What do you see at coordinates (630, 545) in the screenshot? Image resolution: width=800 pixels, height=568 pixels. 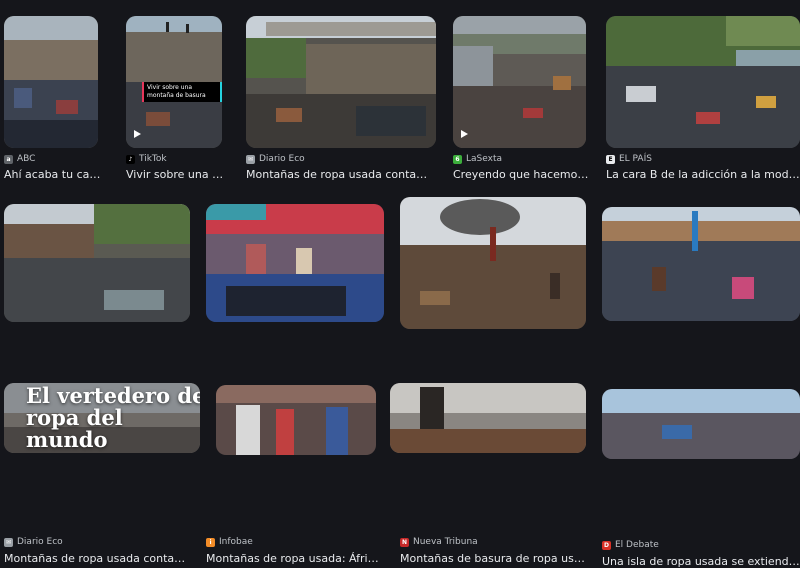 I see `result-source: D El Debate` at bounding box center [630, 545].